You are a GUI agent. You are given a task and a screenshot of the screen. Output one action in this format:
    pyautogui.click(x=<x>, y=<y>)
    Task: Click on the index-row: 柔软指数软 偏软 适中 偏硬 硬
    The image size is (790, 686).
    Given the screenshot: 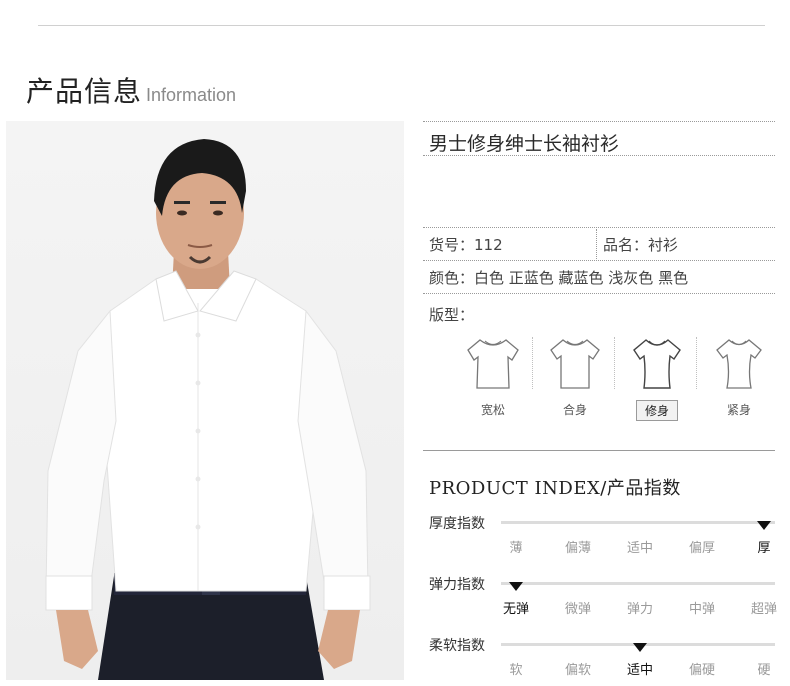 What is the action you would take?
    pyautogui.click(x=603, y=660)
    